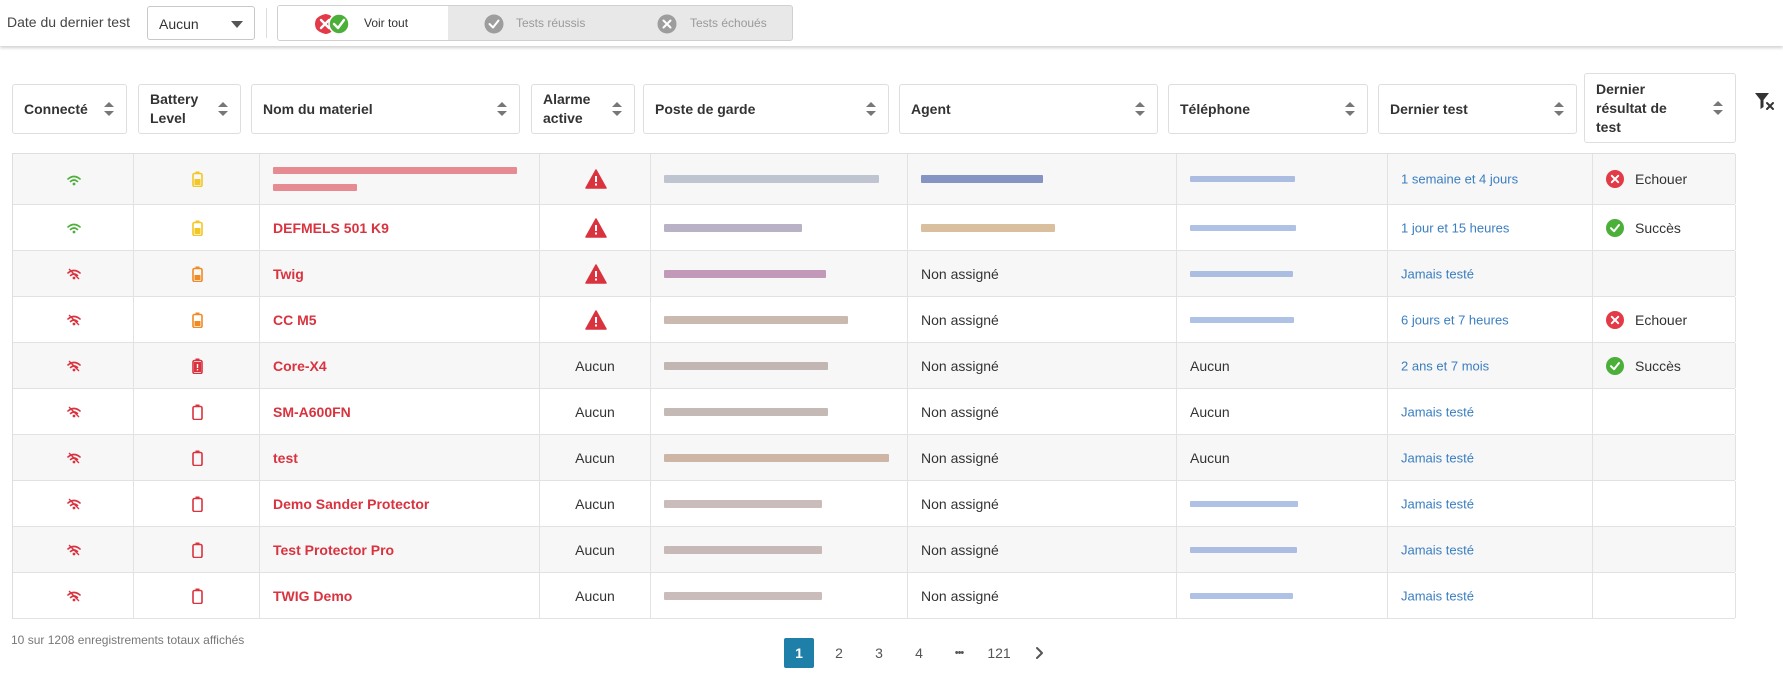 The height and width of the screenshot is (673, 1783). What do you see at coordinates (1282, 273) in the screenshot?
I see `cell-telephone` at bounding box center [1282, 273].